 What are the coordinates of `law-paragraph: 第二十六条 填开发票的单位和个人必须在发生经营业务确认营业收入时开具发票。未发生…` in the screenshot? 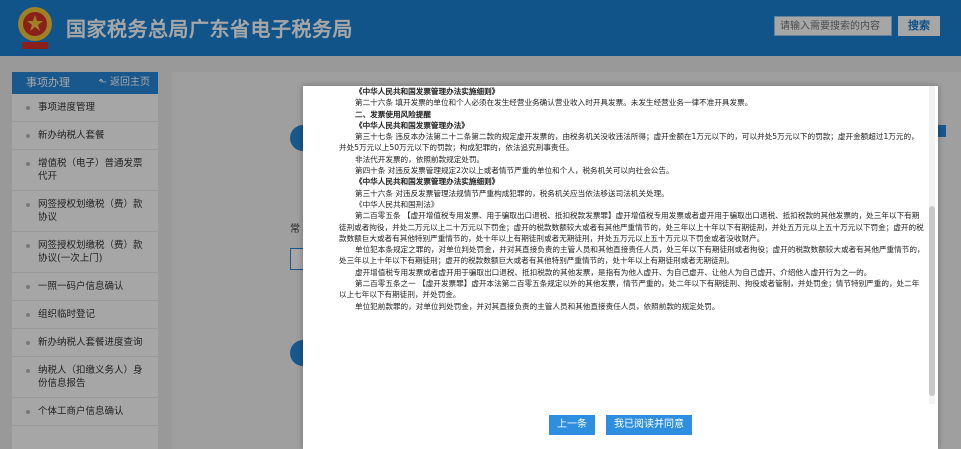 It's located at (554, 103).